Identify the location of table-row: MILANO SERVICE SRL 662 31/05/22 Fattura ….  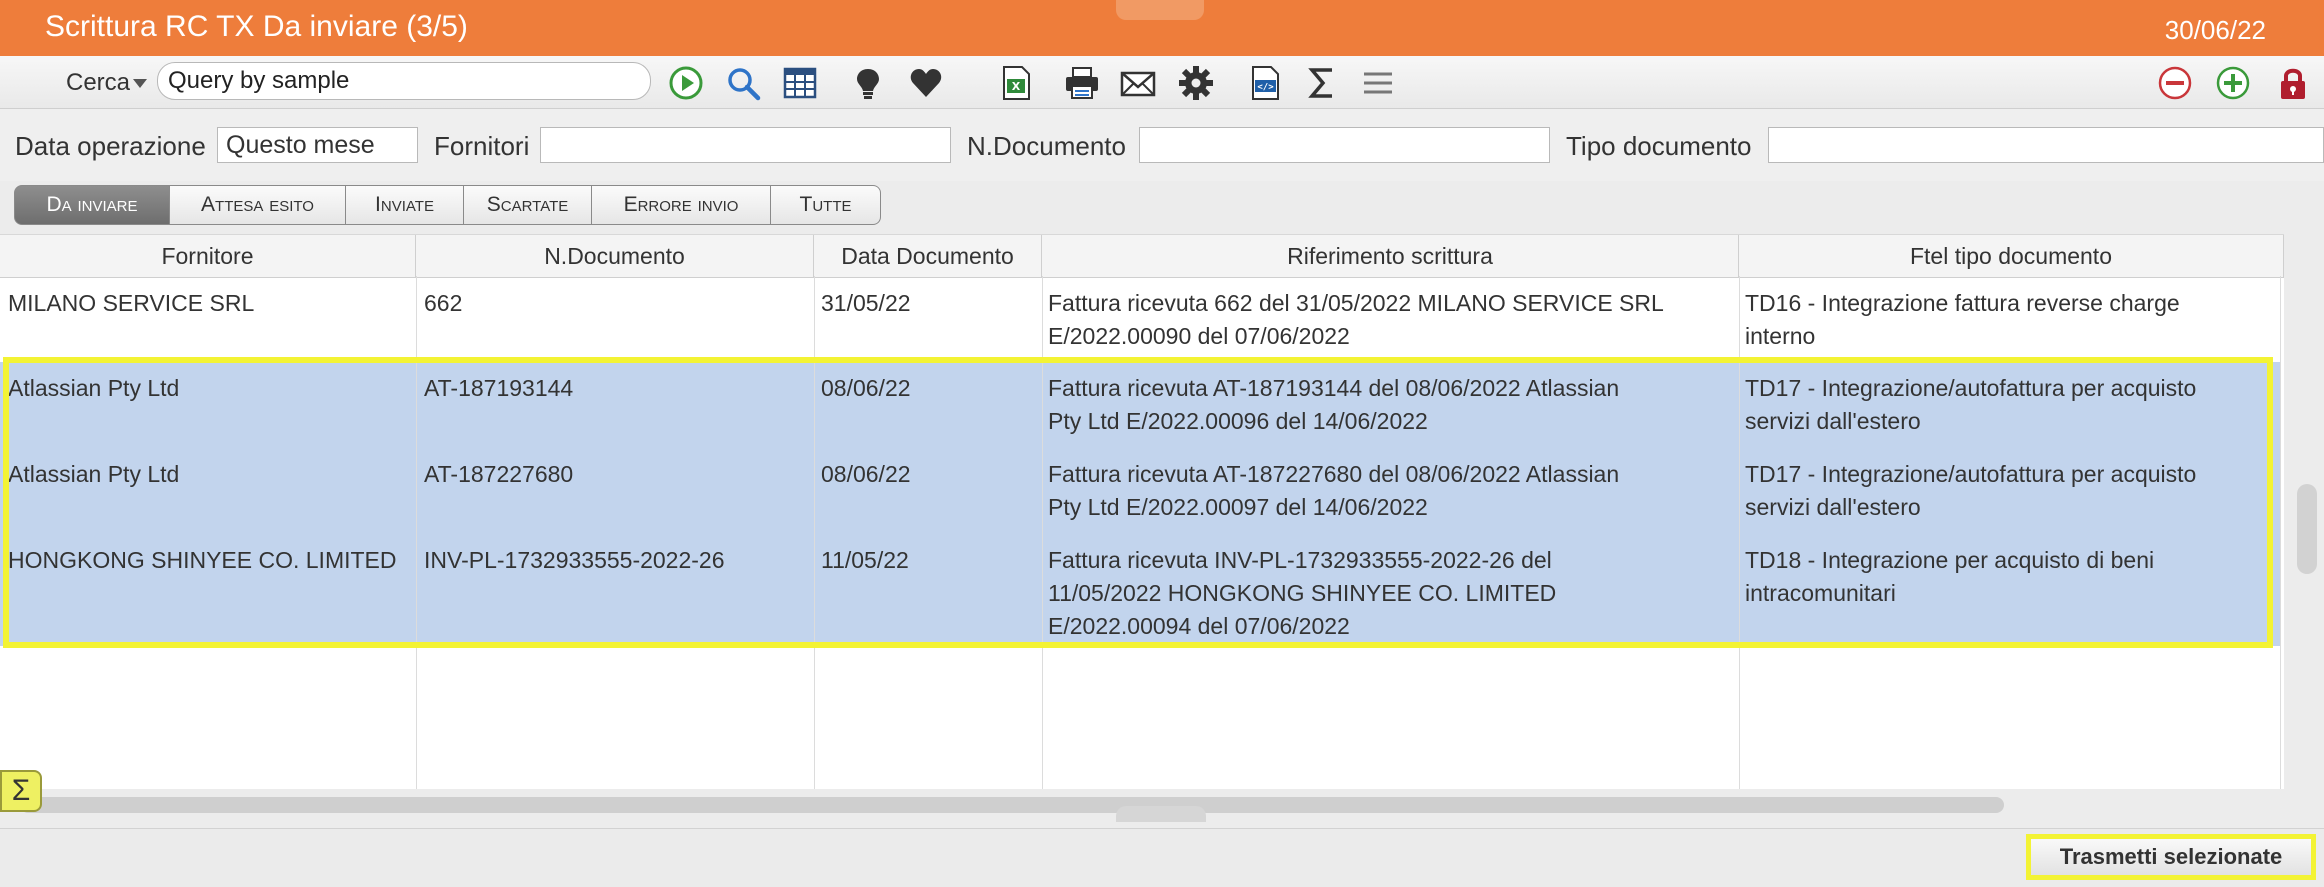
(1140, 319).